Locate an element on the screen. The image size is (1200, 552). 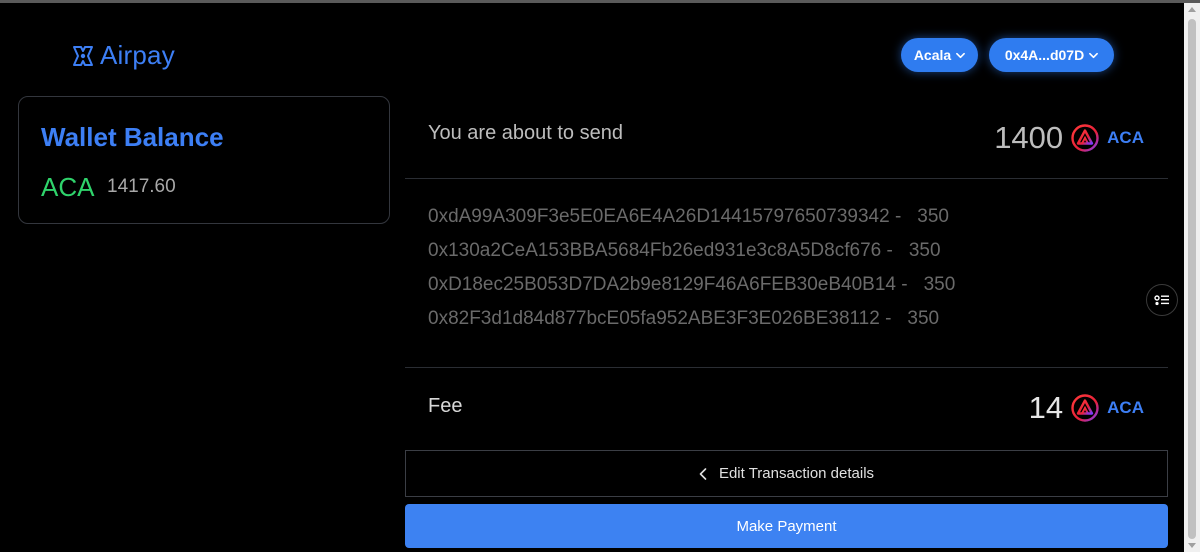
fee-amount-group: 14 ACA is located at coordinates (1086, 408).